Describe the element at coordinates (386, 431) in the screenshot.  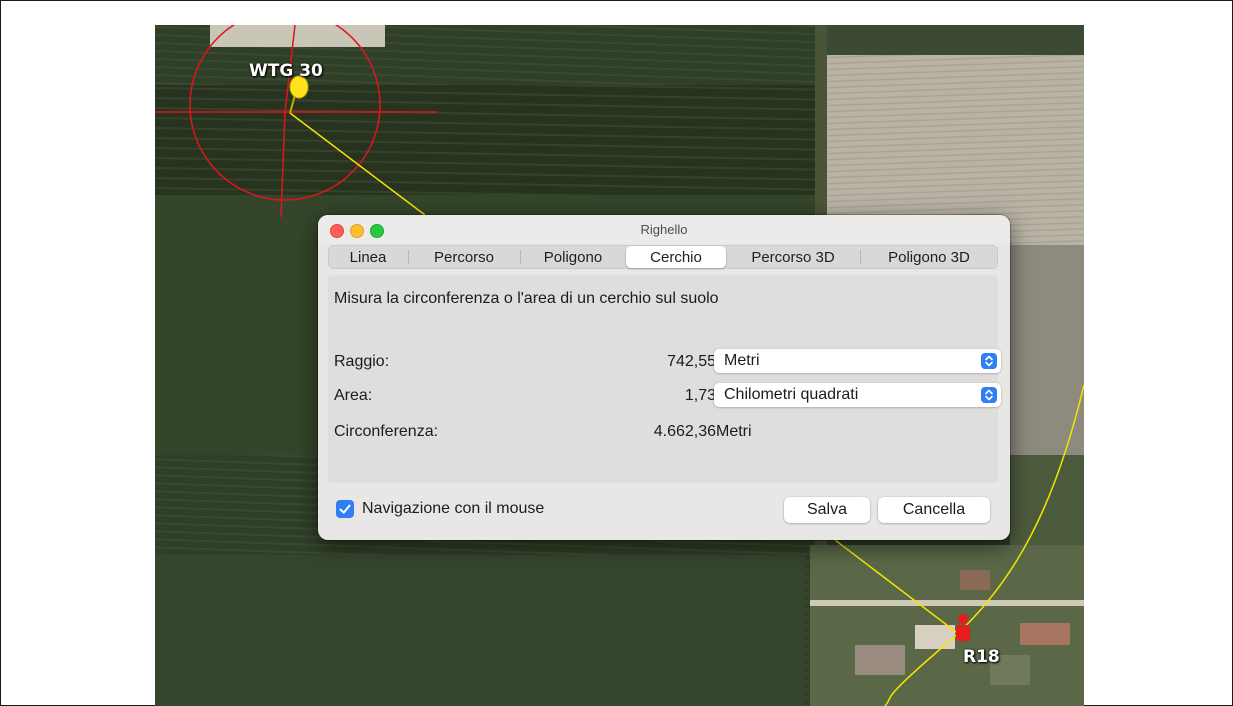
I see `circumference-label: Circonferenza:` at that location.